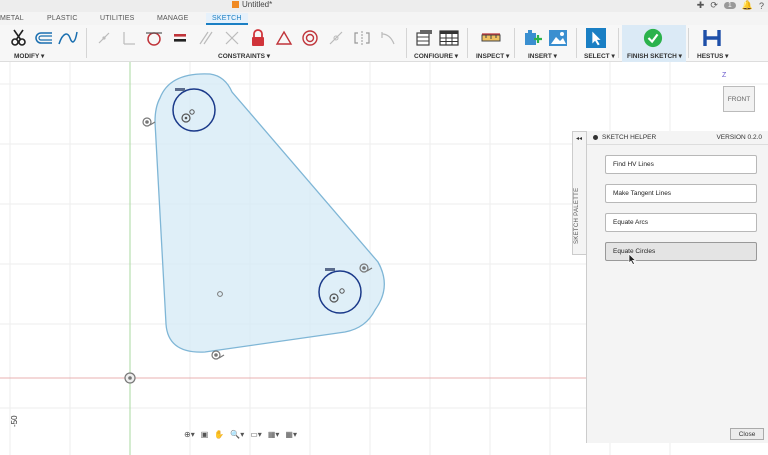  Describe the element at coordinates (362, 38) in the screenshot. I see `symmetry-constraint-icon` at that location.